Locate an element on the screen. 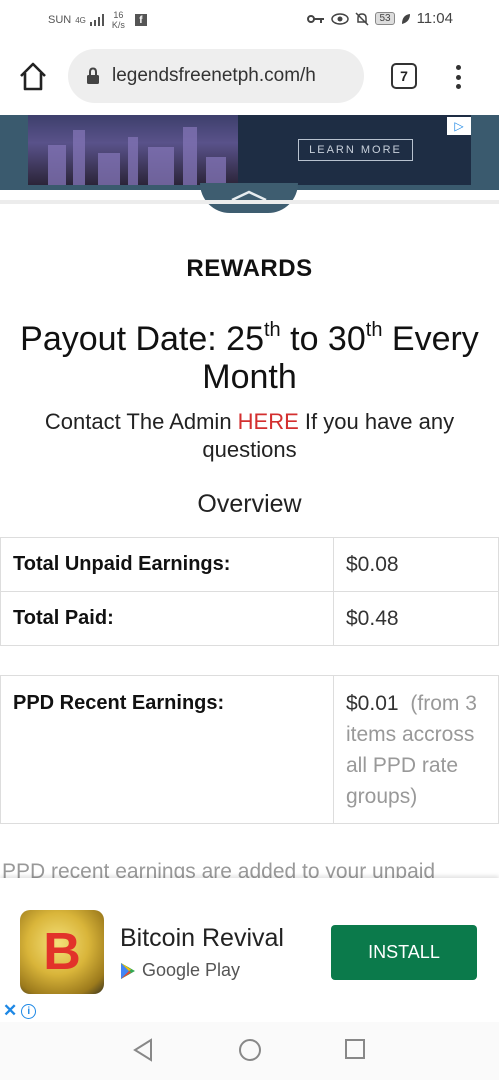 The height and width of the screenshot is (1080, 499). ad-info-icon: i is located at coordinates (29, 1011).